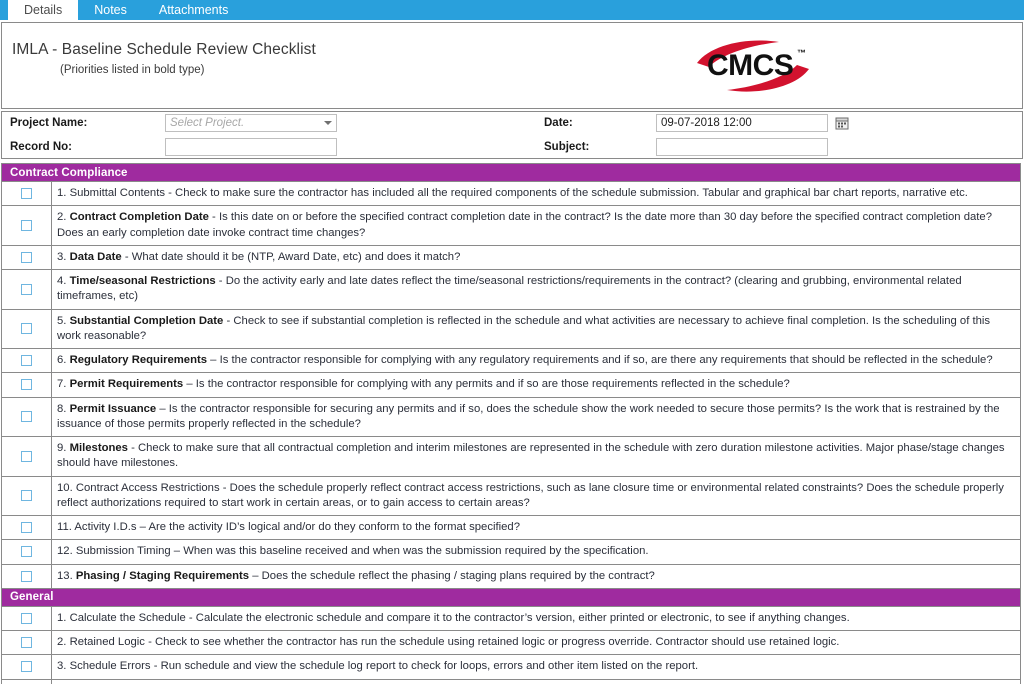  I want to click on item-number: 12., so click(66, 551).